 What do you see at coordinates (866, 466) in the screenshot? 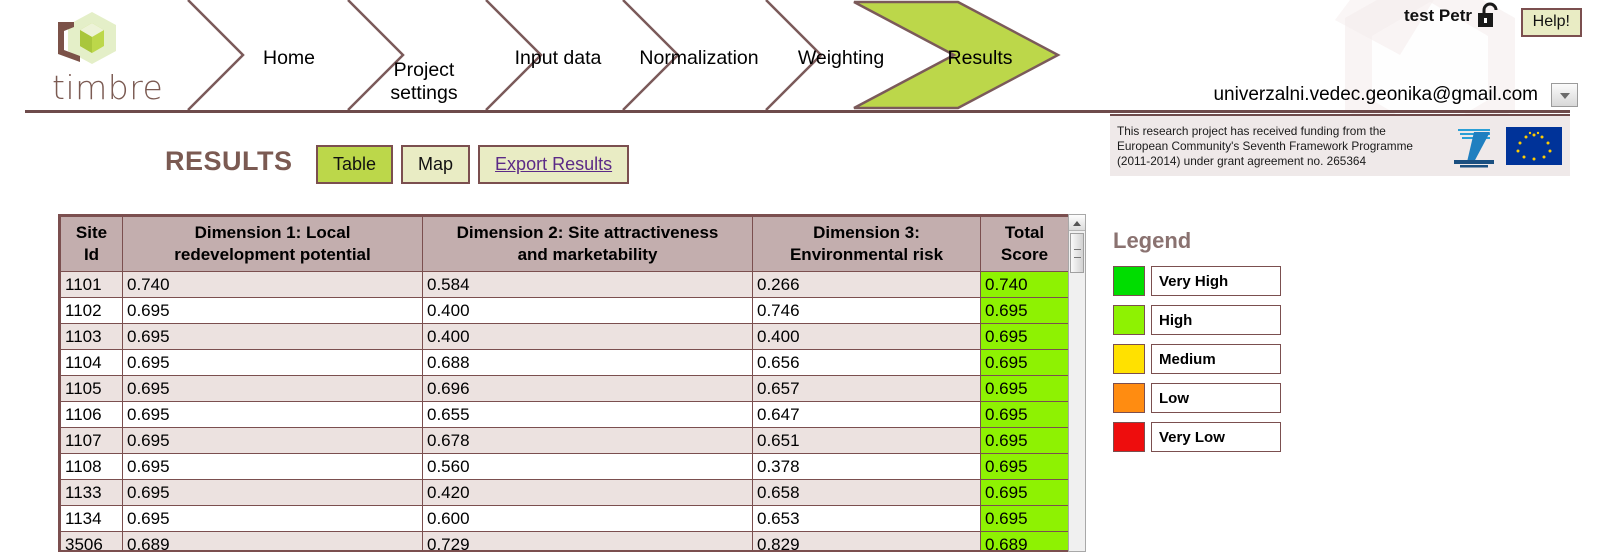
I see `cell-dimension-3: 0.378` at bounding box center [866, 466].